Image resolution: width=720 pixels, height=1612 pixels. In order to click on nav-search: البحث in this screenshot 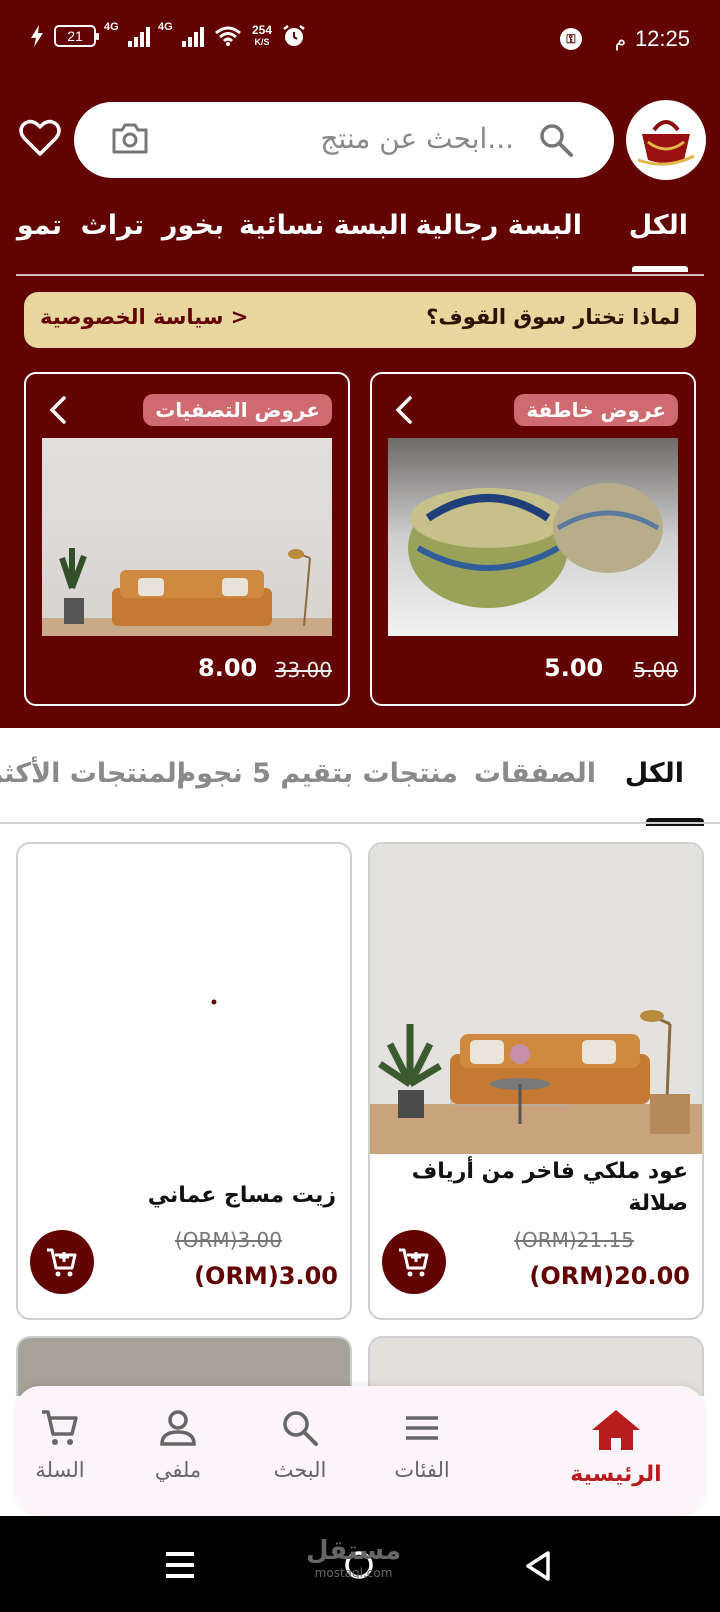, I will do `click(300, 1445)`.